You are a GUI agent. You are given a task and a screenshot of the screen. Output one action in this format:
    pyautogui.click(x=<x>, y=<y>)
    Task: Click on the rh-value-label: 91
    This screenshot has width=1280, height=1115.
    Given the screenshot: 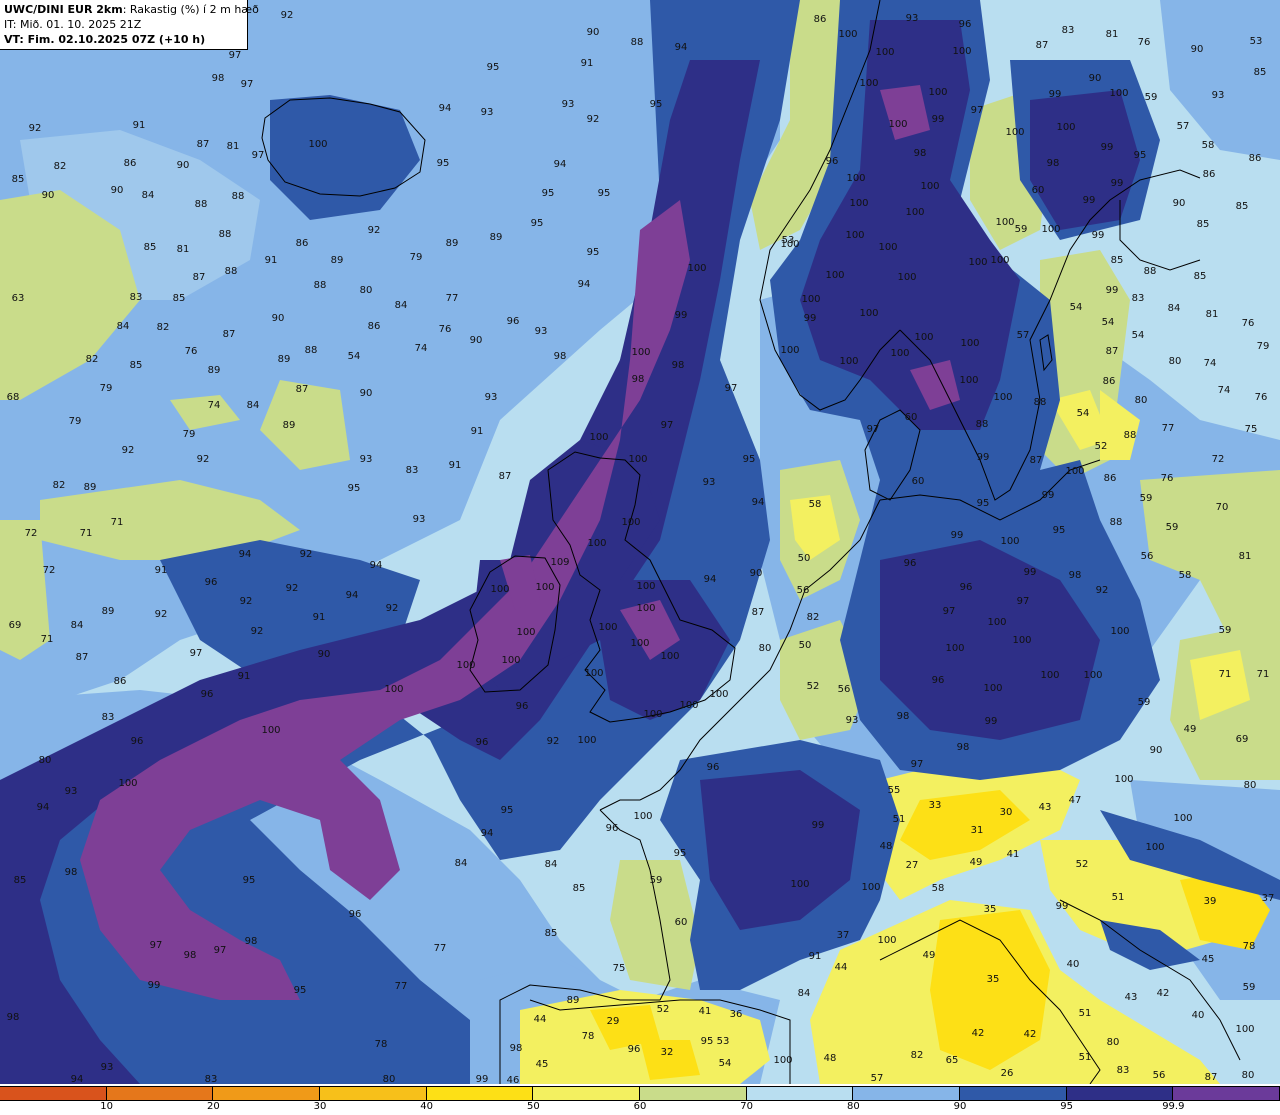 What is the action you would take?
    pyautogui.click(x=477, y=431)
    